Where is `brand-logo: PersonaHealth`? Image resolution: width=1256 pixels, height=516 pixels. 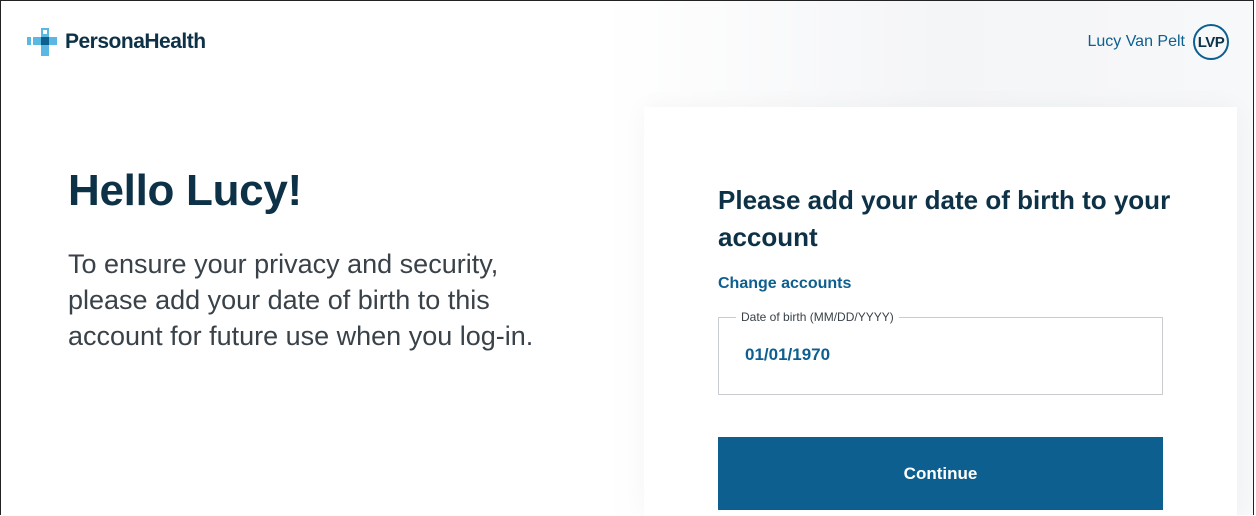 brand-logo: PersonaHealth is located at coordinates (116, 42).